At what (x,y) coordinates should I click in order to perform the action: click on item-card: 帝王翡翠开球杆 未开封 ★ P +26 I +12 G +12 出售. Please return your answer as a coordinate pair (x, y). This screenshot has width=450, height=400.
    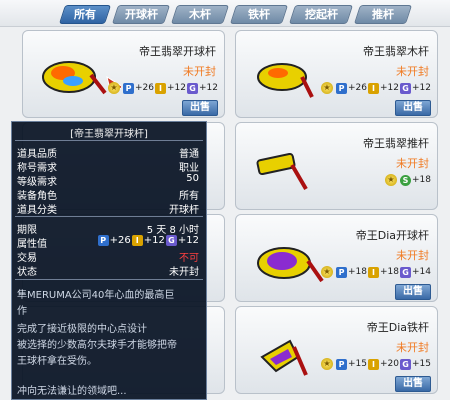
    Looking at the image, I should click on (123, 74).